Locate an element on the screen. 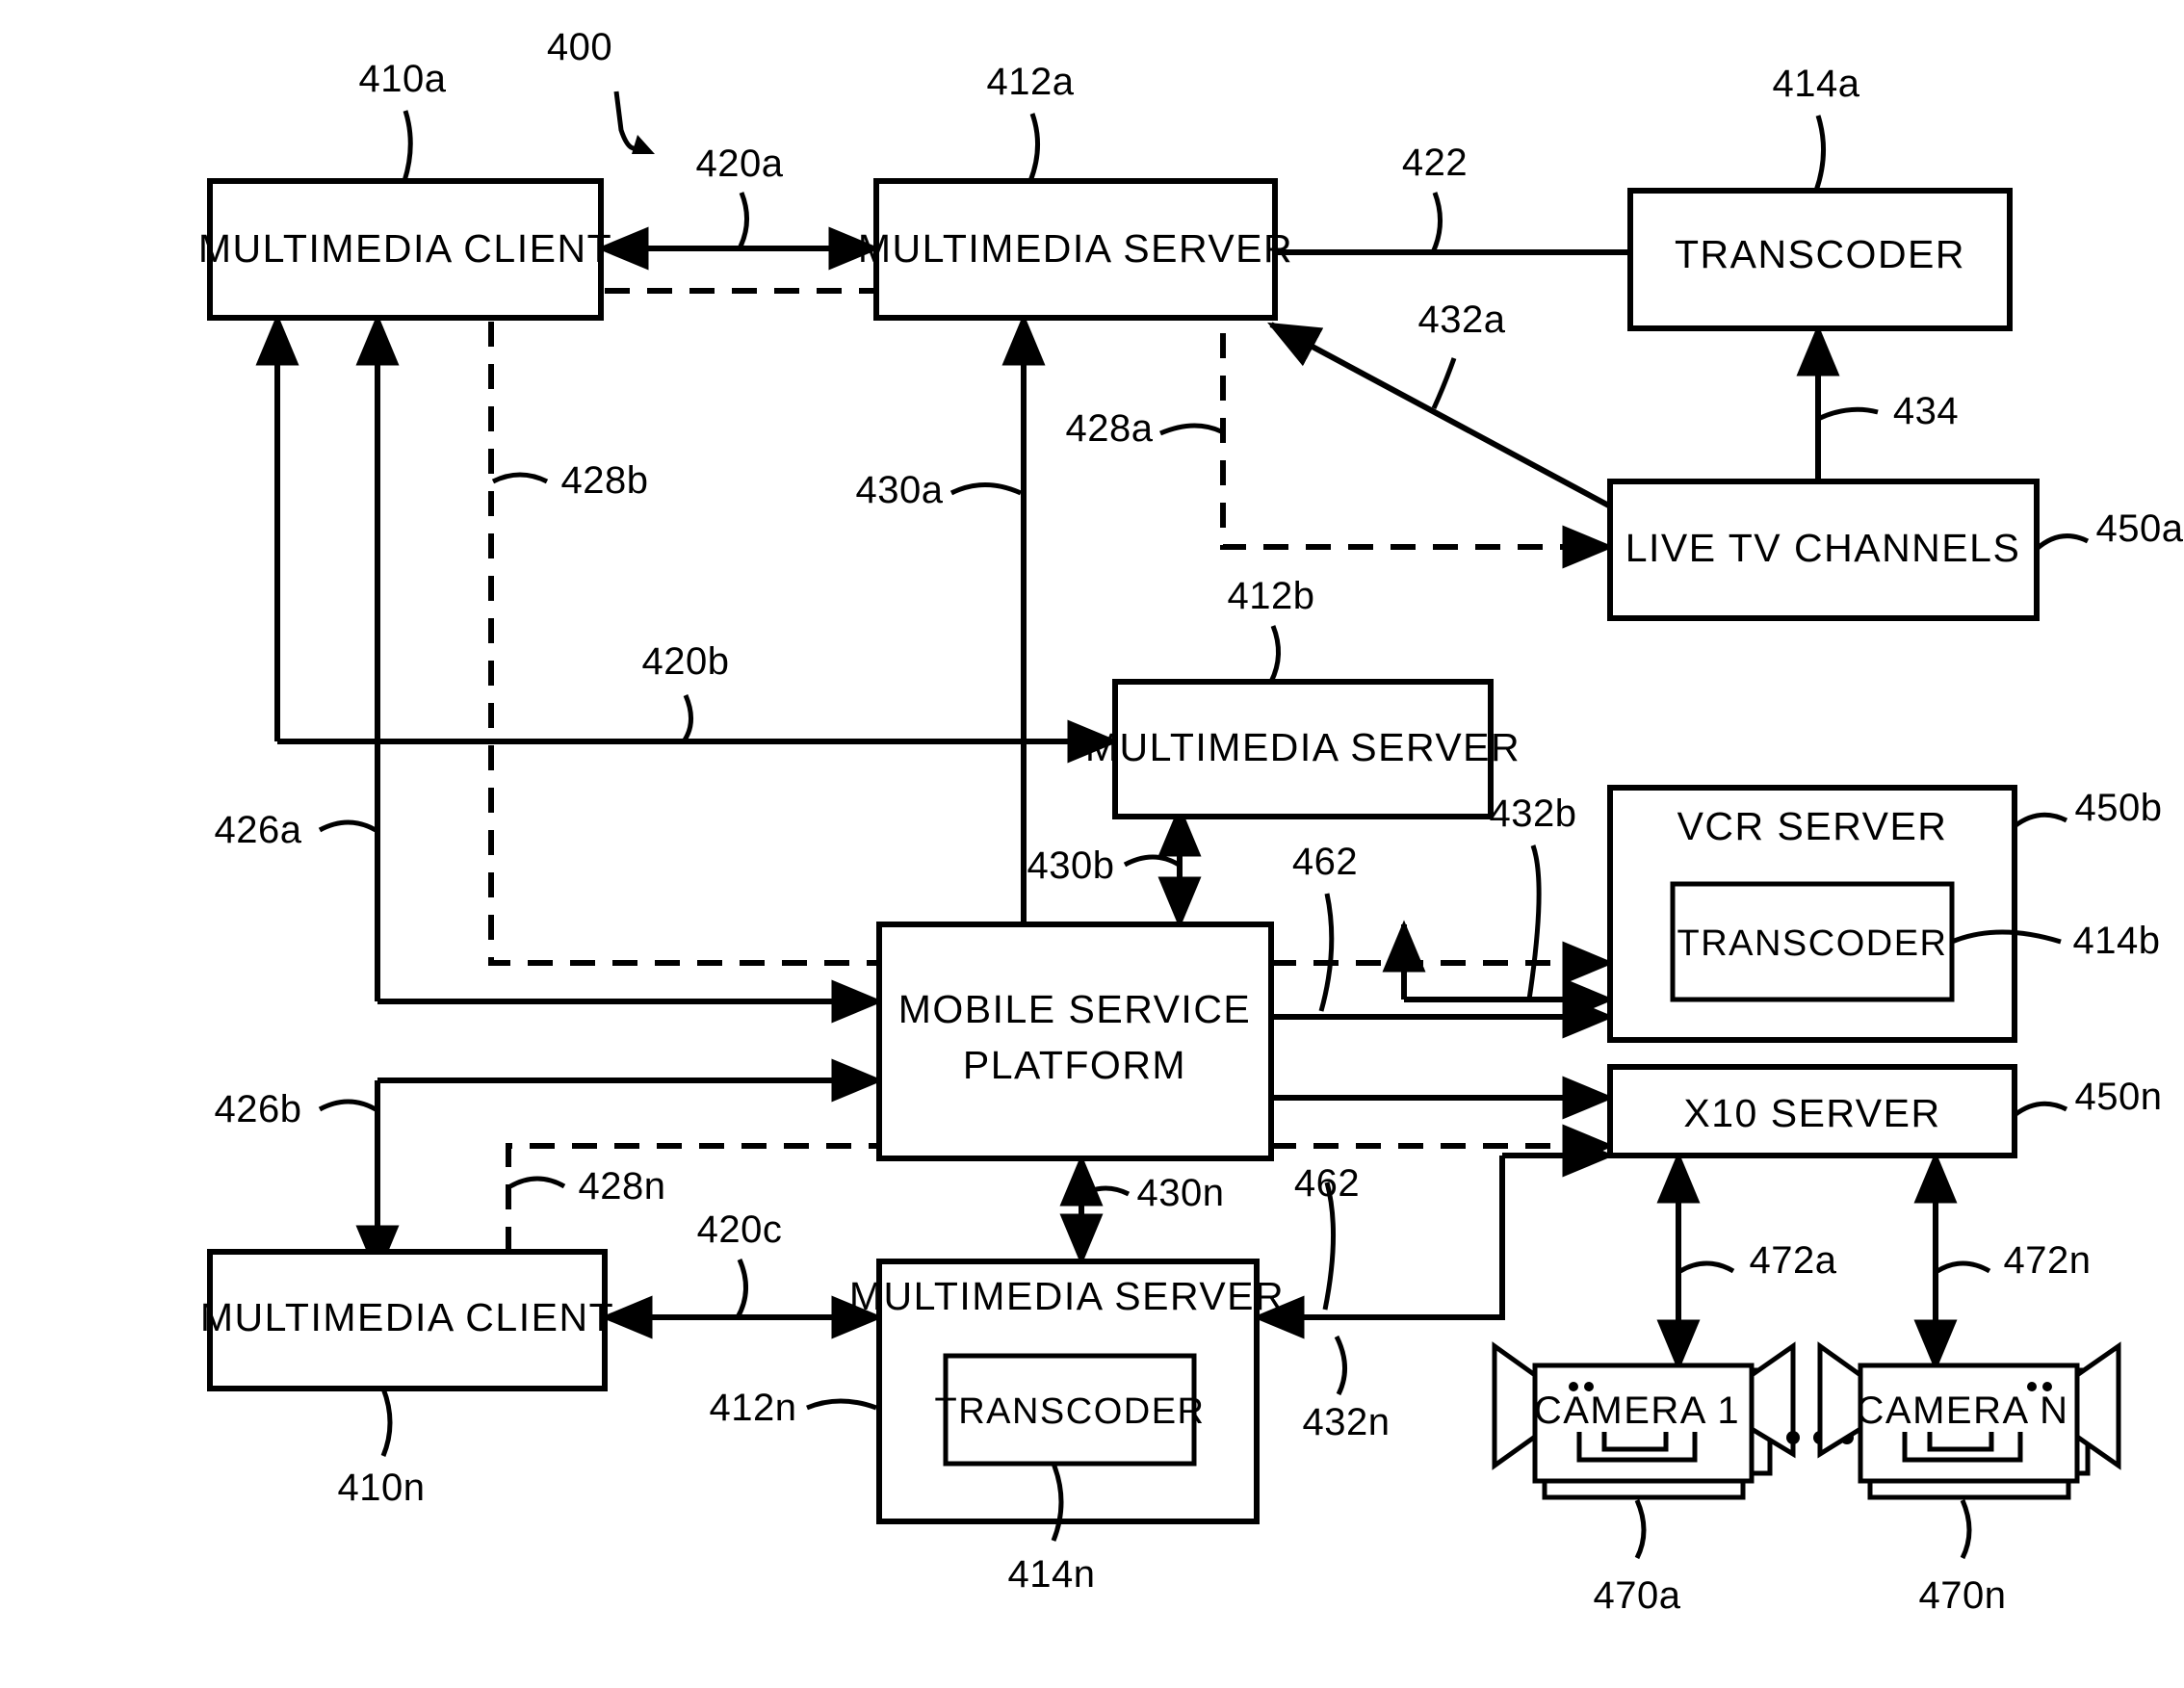 This screenshot has width=2184, height=1688. box-multimedia-server-412n: MULTIMEDIA SERVER TRANSCODER is located at coordinates (1067, 1391).